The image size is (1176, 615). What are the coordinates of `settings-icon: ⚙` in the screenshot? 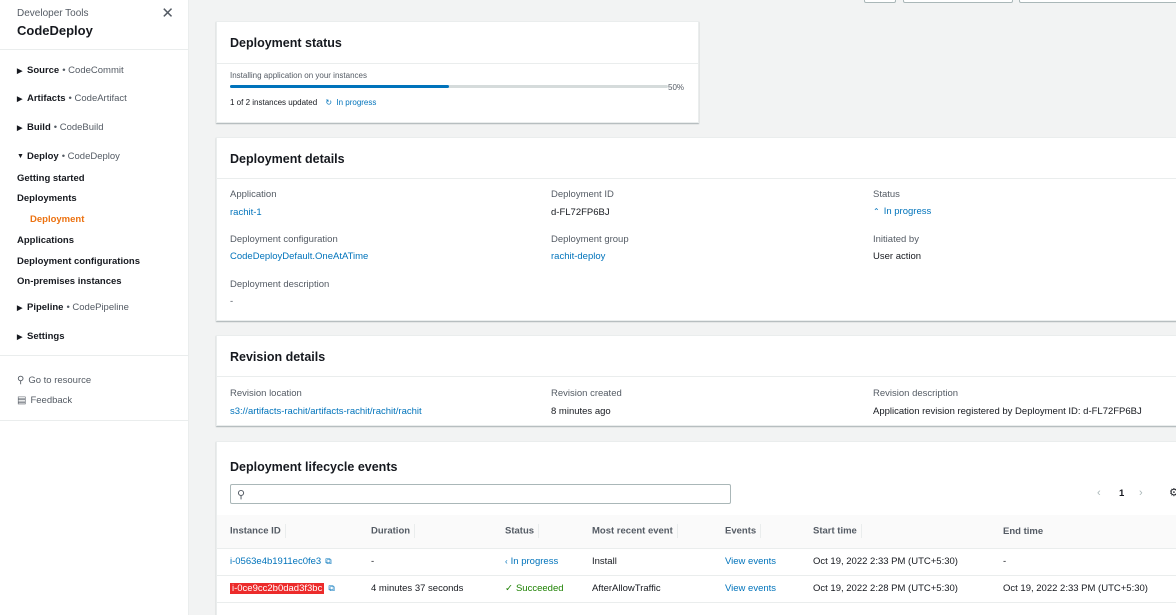 It's located at (1172, 492).